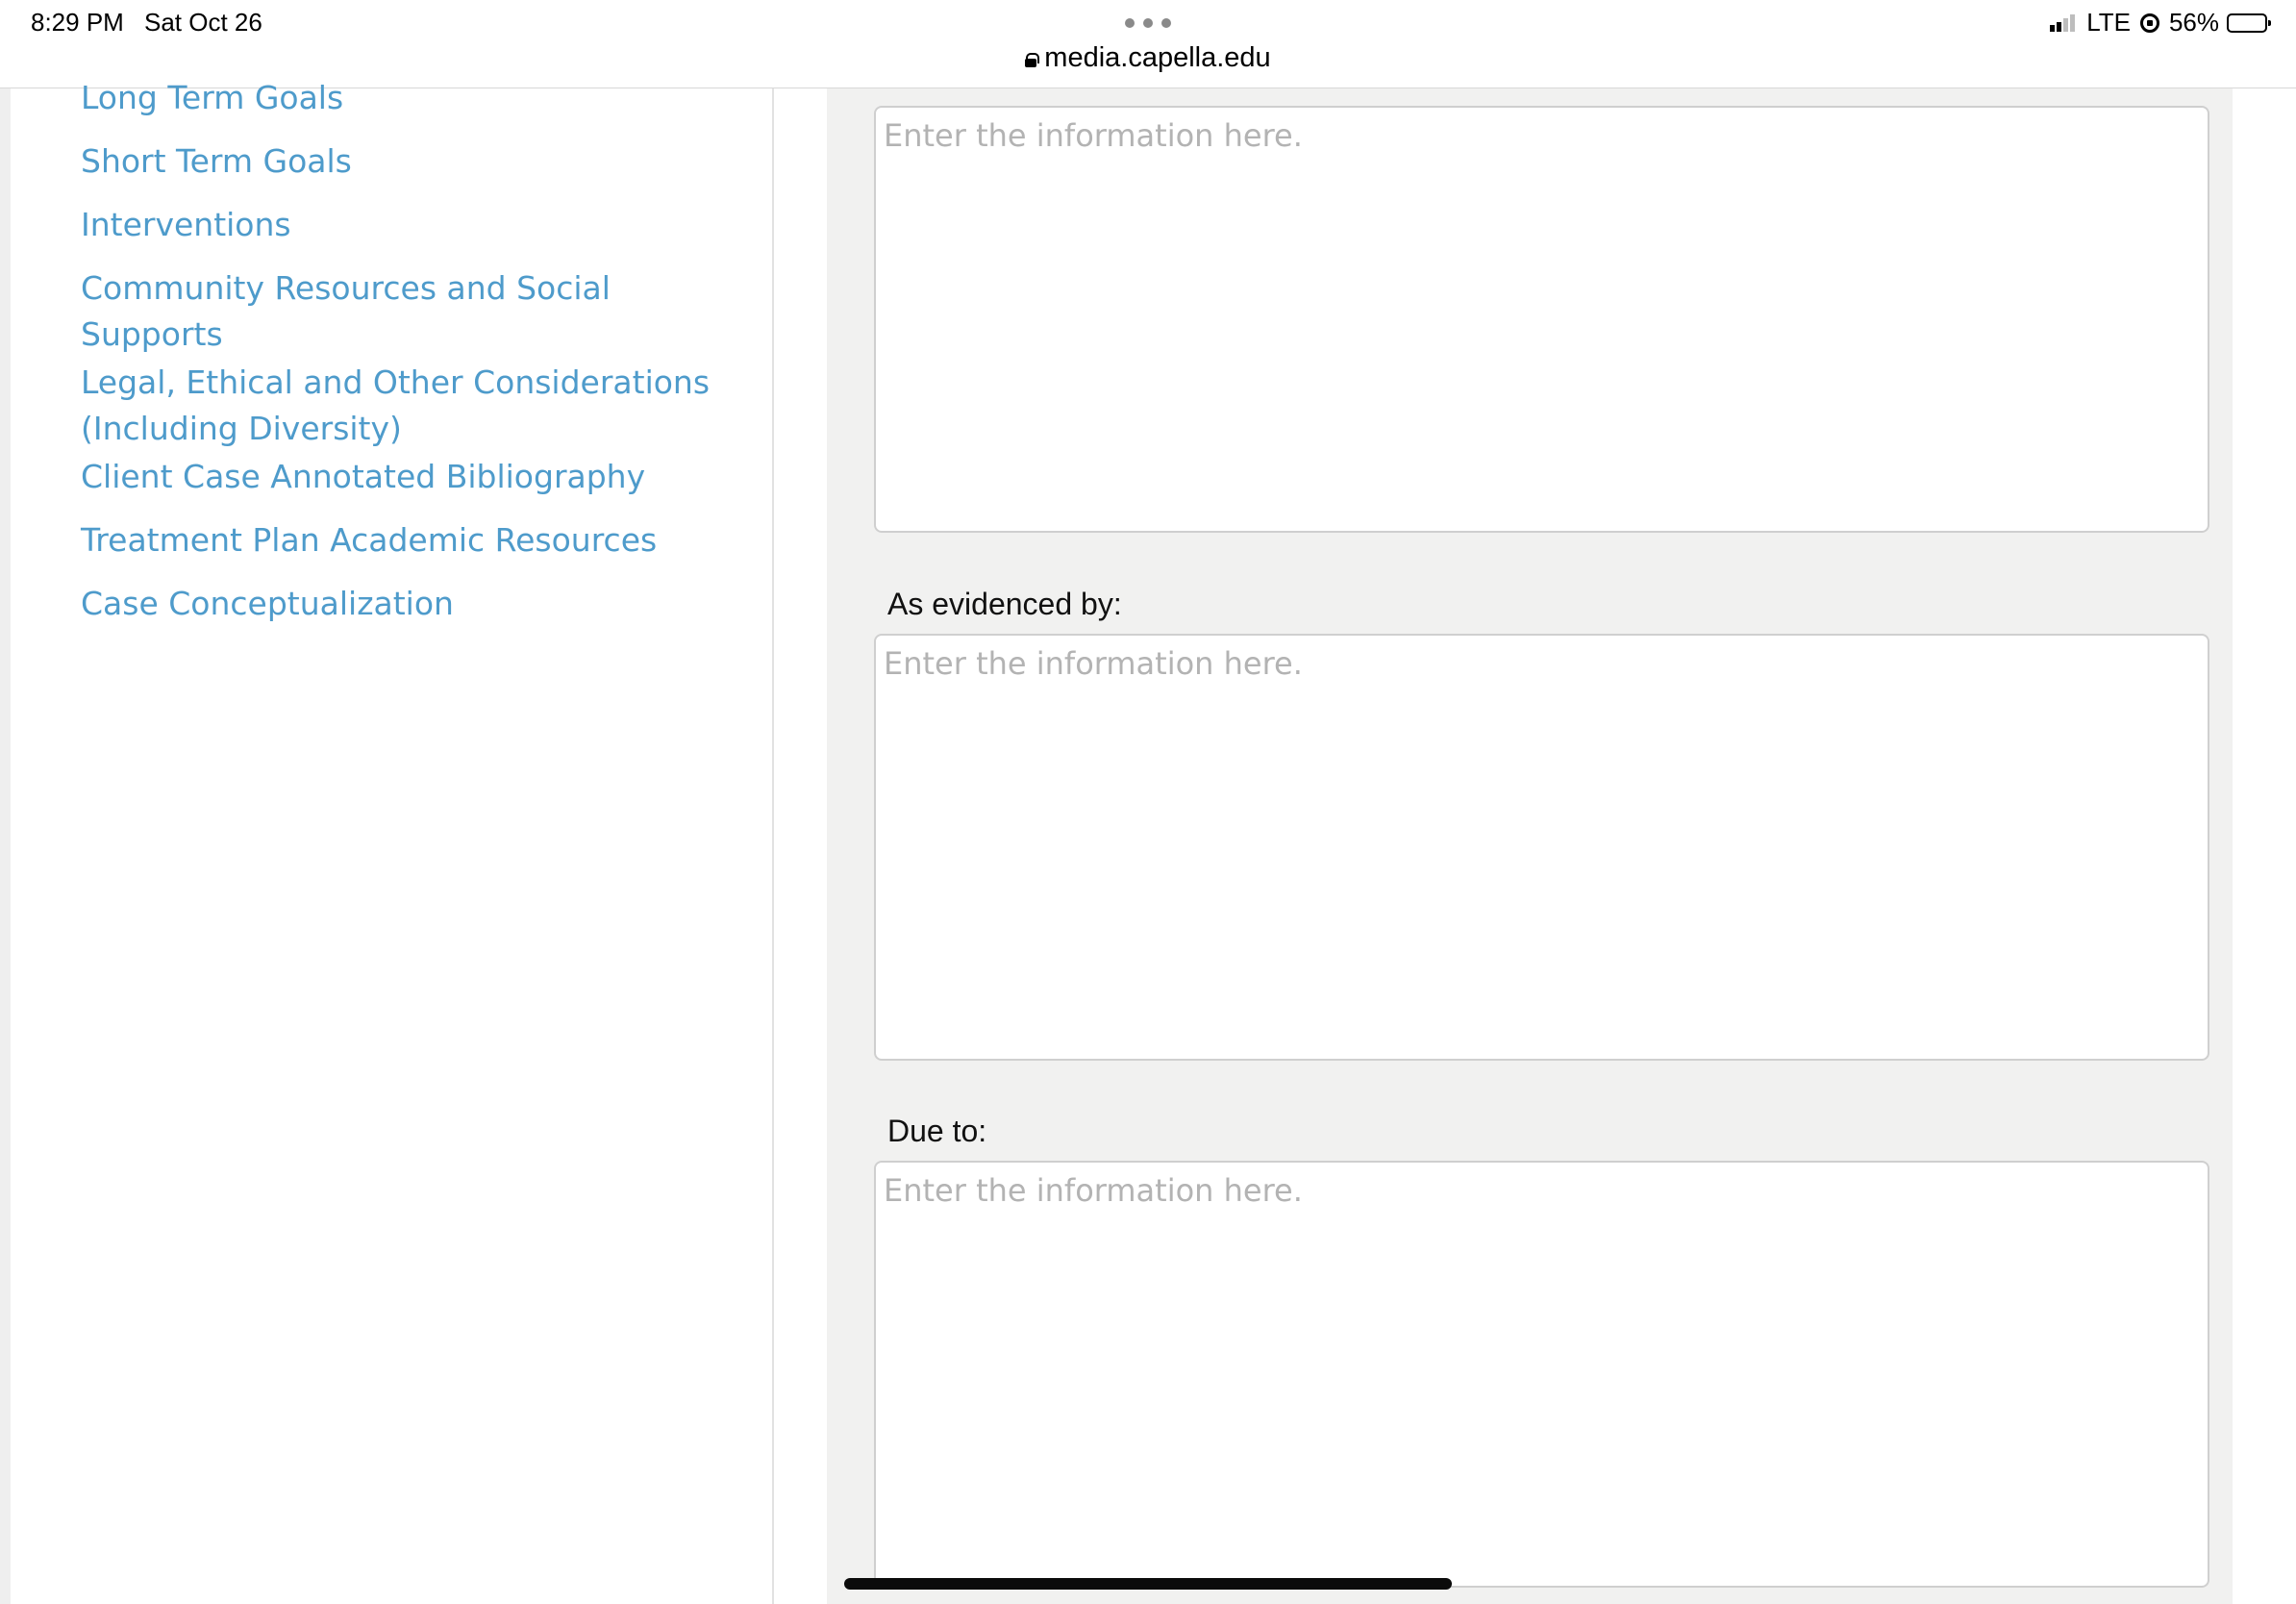 Image resolution: width=2296 pixels, height=1604 pixels. Describe the element at coordinates (937, 1131) in the screenshot. I see `field-label-due-to: Due to:` at that location.